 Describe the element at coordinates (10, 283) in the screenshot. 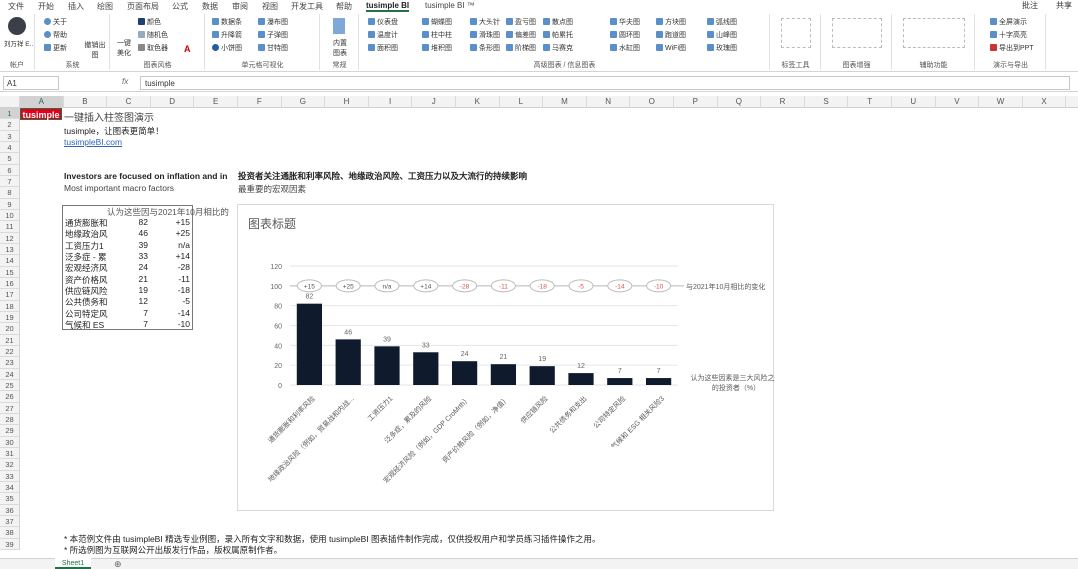

I see `row-header: 16` at that location.